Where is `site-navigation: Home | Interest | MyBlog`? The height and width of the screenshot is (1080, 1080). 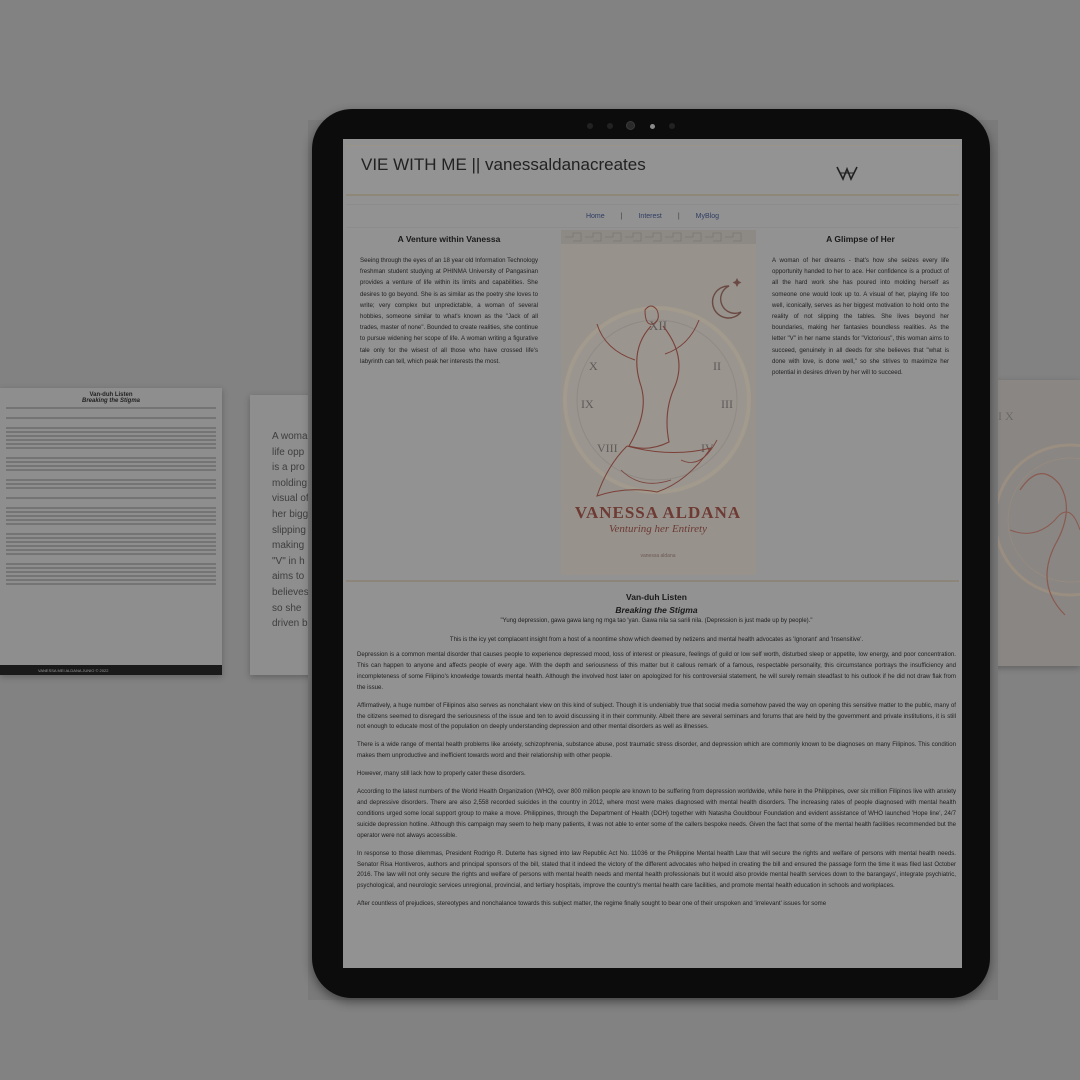
site-navigation: Home | Interest | MyBlog is located at coordinates (652, 216).